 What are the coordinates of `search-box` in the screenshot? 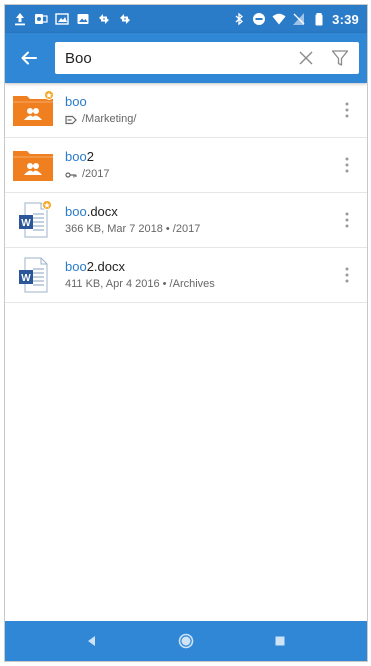 It's located at (207, 58).